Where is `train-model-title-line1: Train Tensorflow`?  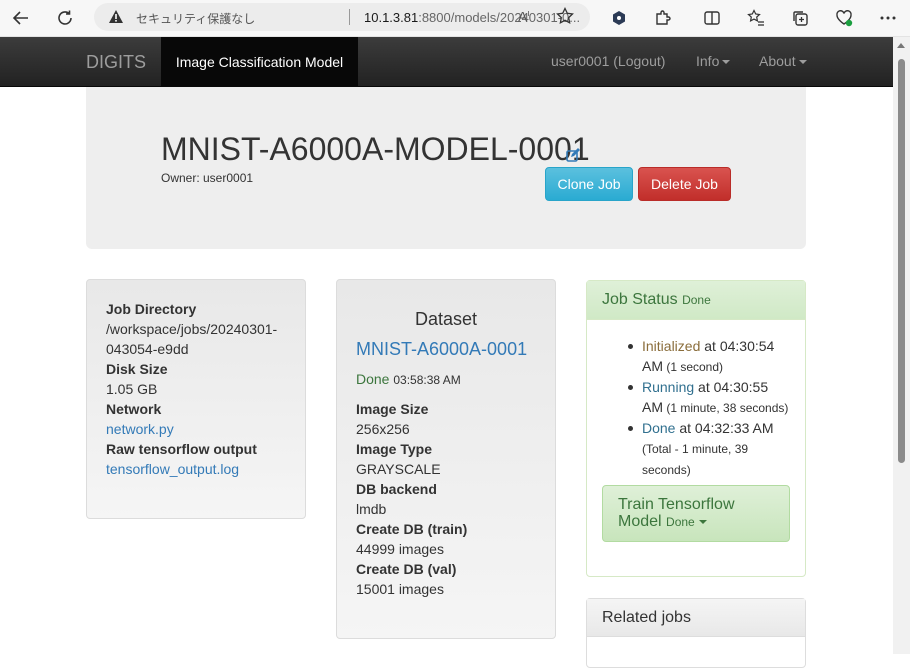 train-model-title-line1: Train Tensorflow is located at coordinates (676, 504).